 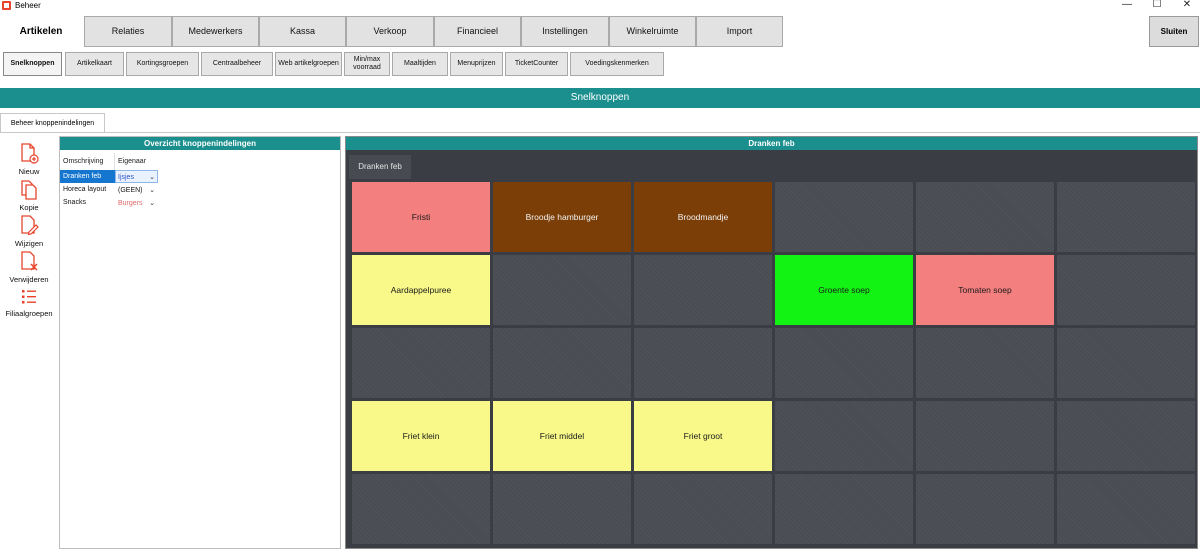 What do you see at coordinates (600, 132) in the screenshot?
I see `section-divider` at bounding box center [600, 132].